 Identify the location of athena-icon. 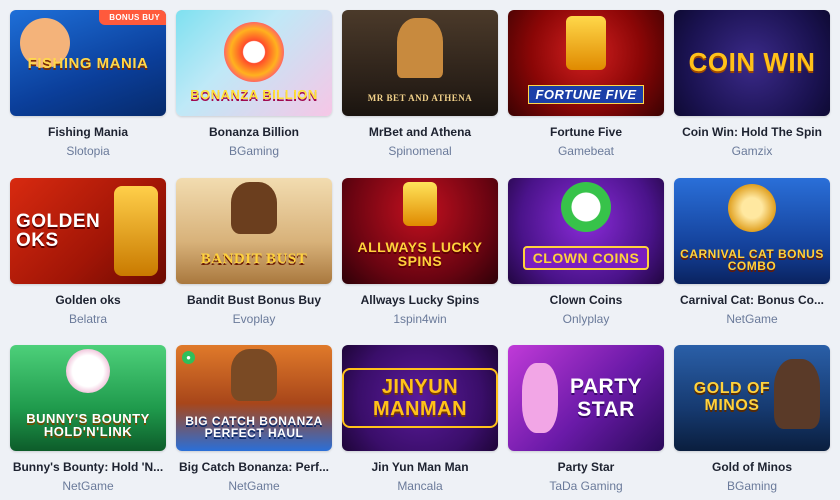
(420, 48).